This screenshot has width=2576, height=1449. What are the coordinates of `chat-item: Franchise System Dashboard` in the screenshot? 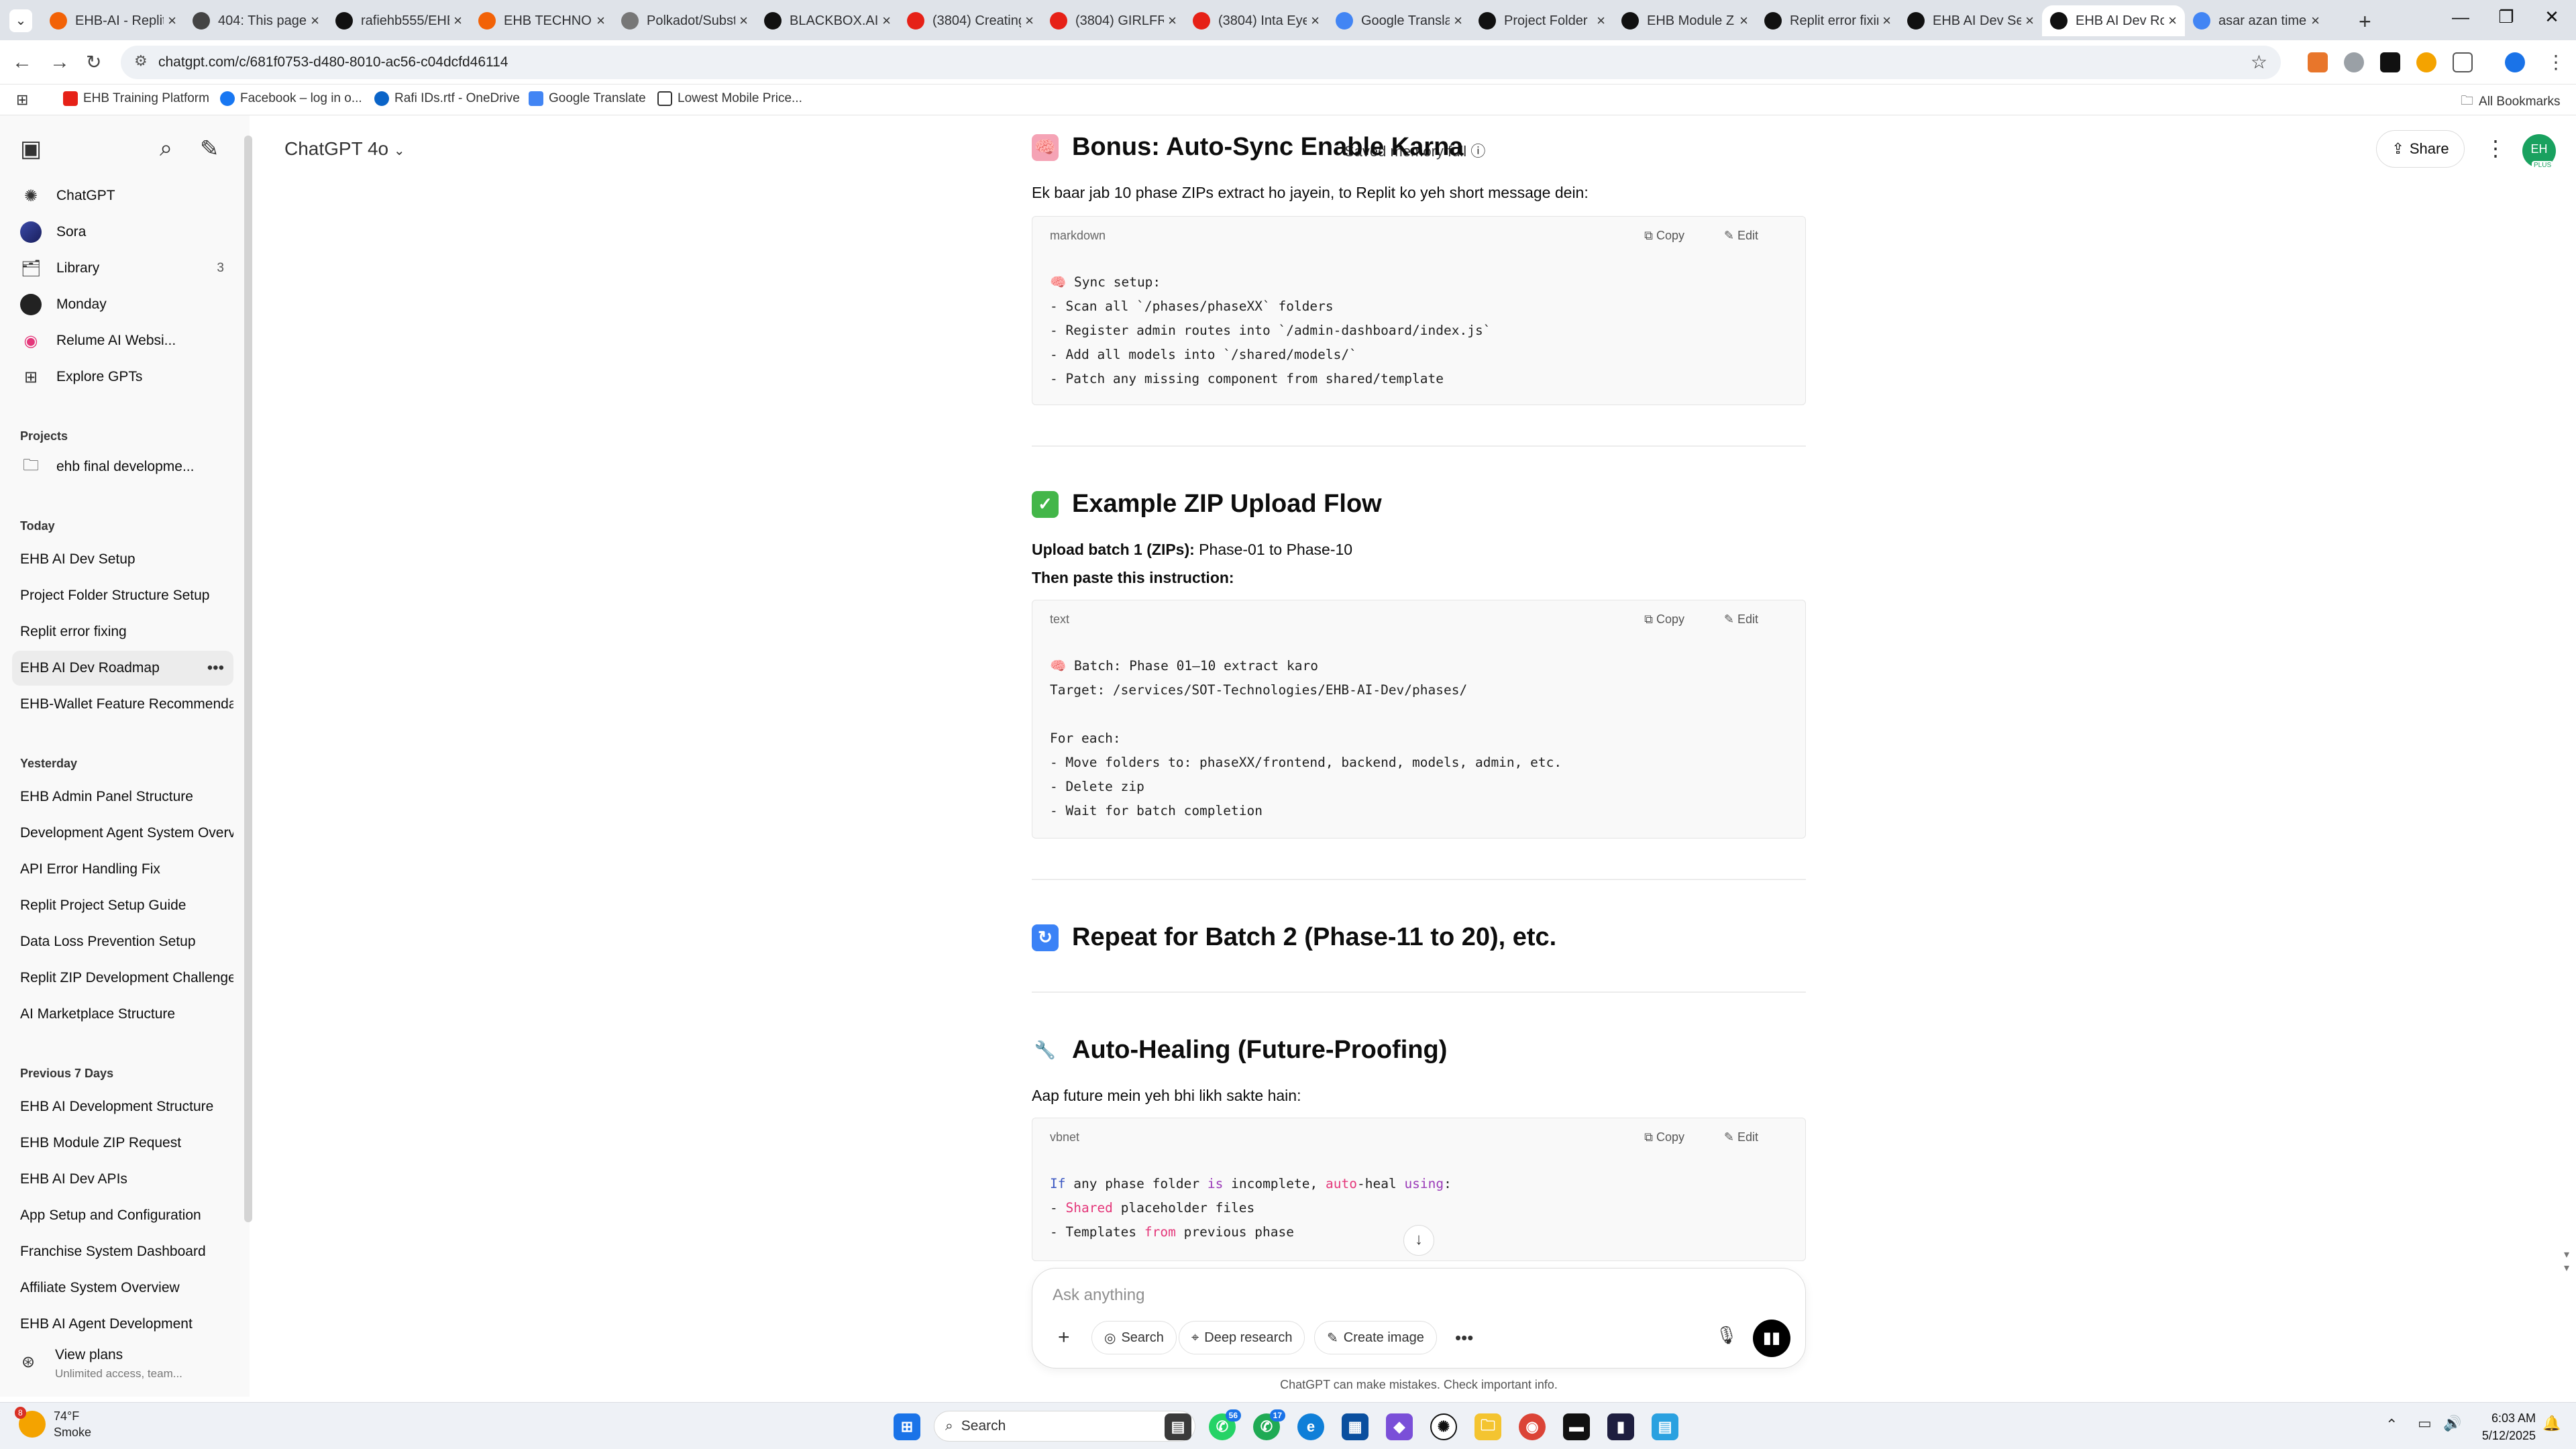 It's located at (122, 1251).